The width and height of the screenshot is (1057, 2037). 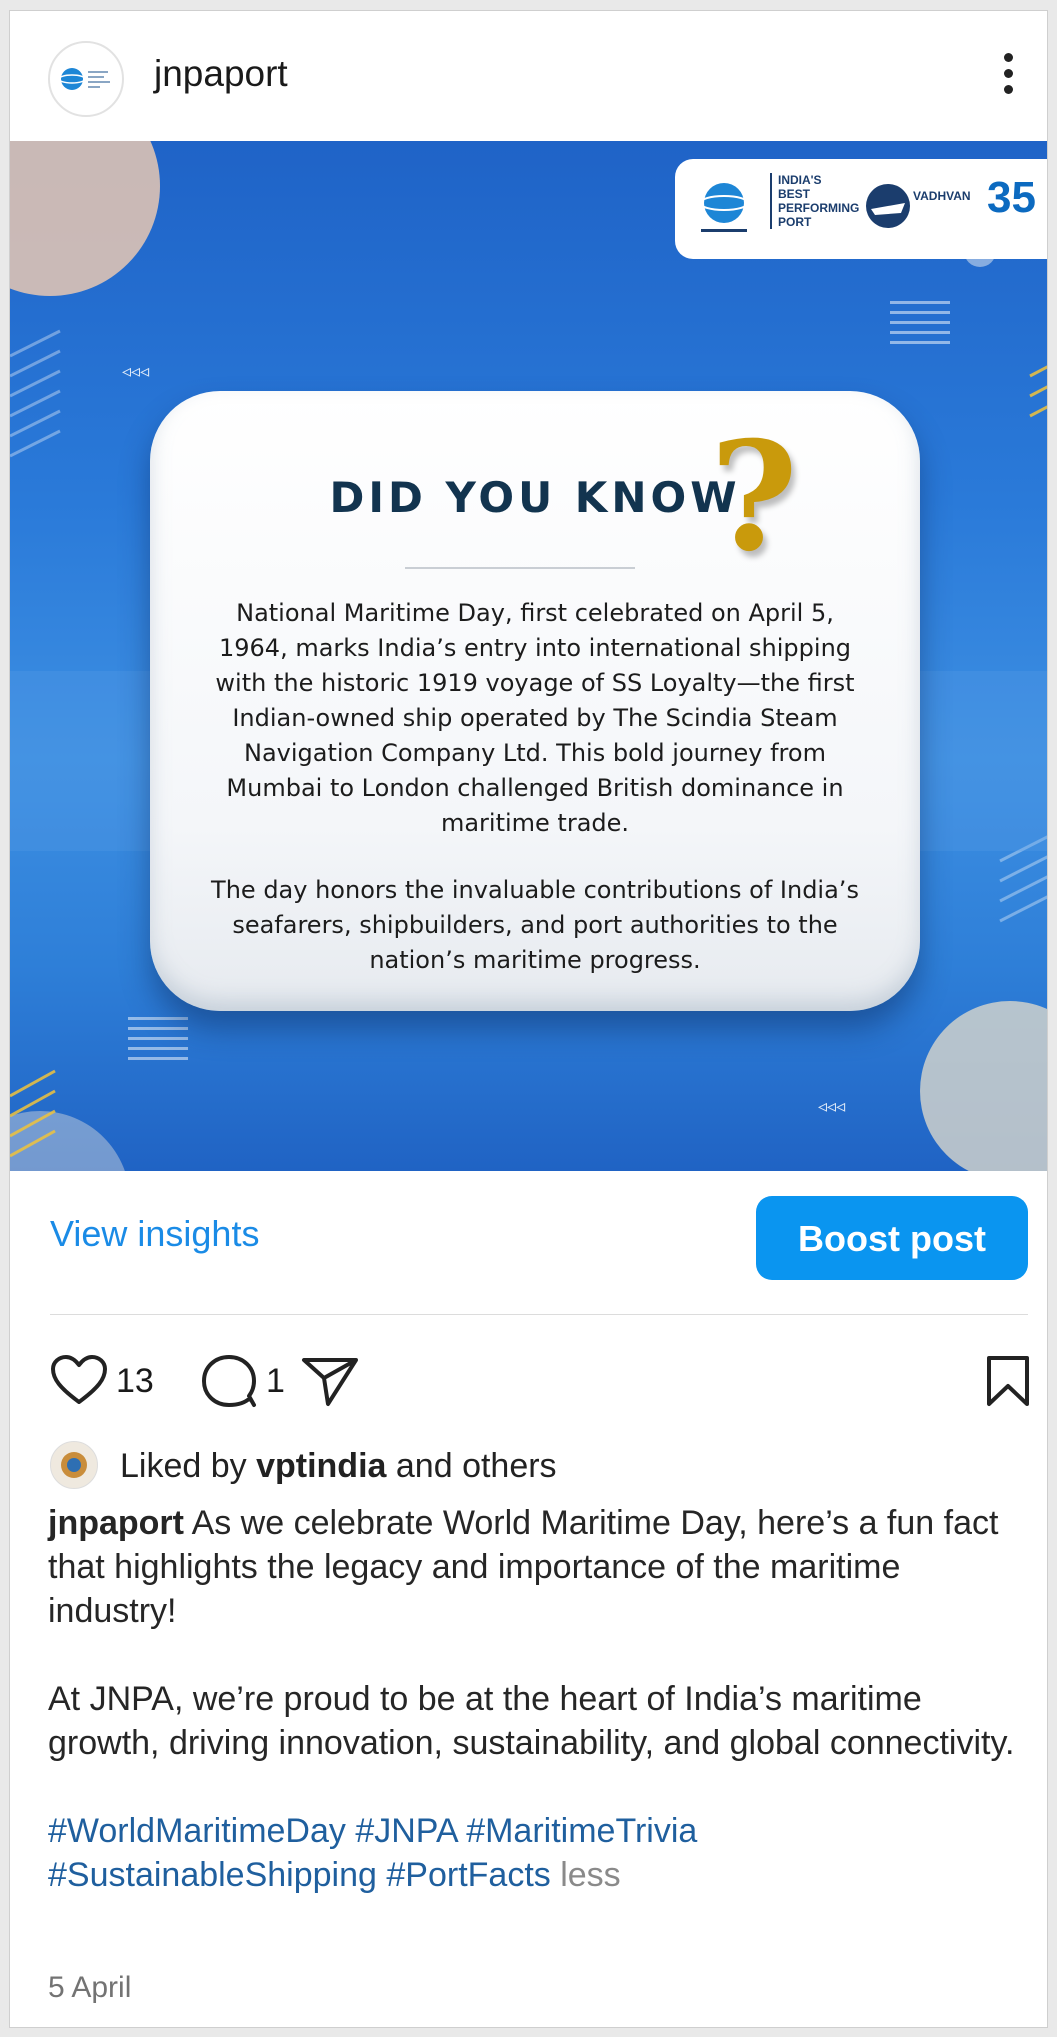 I want to click on caption-username: jnpaport, so click(x=116, y=1523).